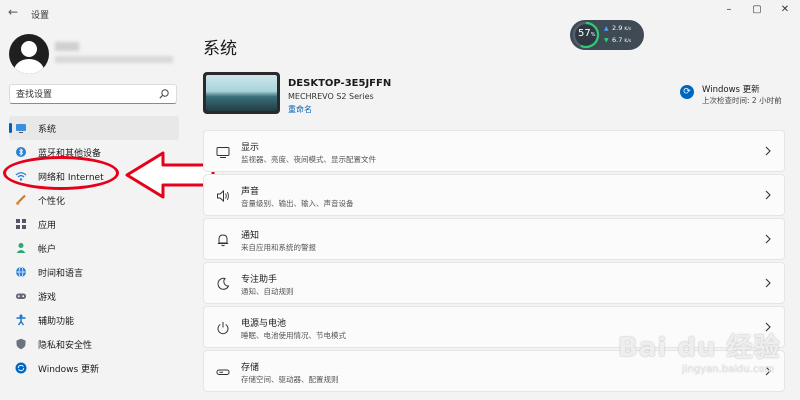 This screenshot has height=400, width=800. I want to click on device-name: DESKTOP-3E5JFFN, so click(340, 83).